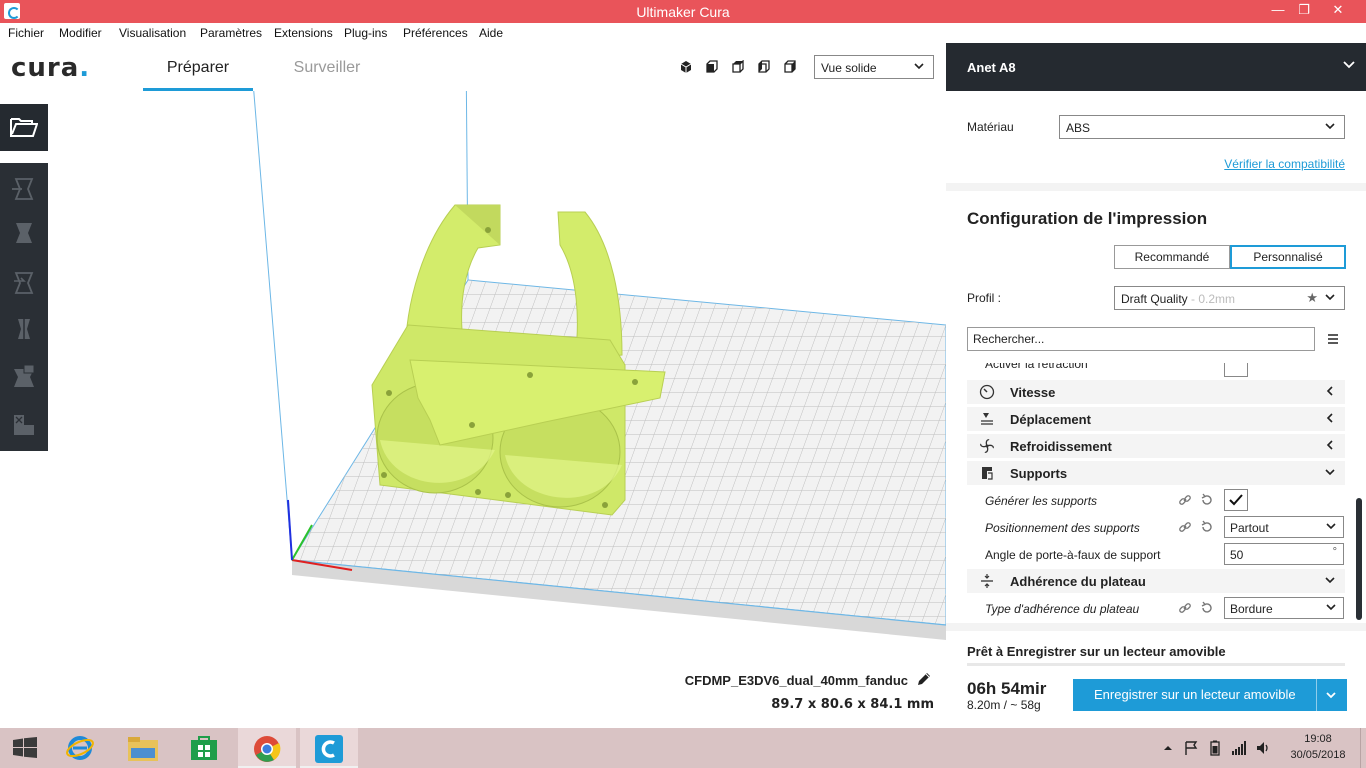  I want to click on open-file-button, so click(24, 127).